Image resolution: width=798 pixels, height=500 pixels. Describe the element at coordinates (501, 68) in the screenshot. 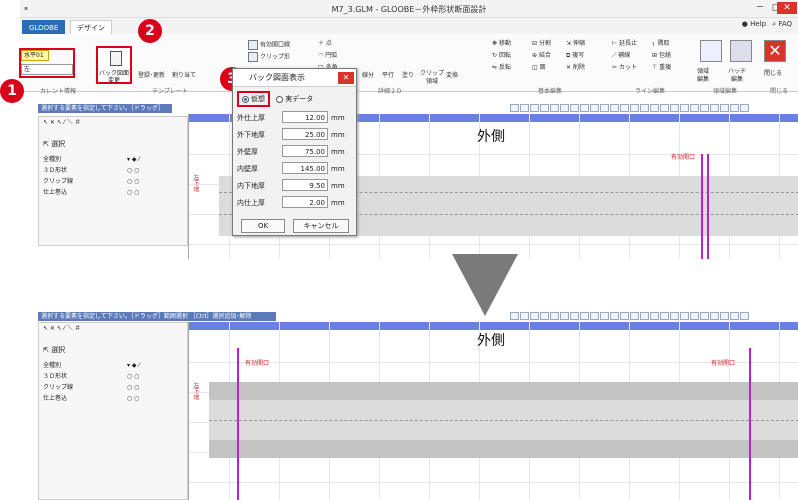

I see `invert-button: ⇋ 反転` at that location.